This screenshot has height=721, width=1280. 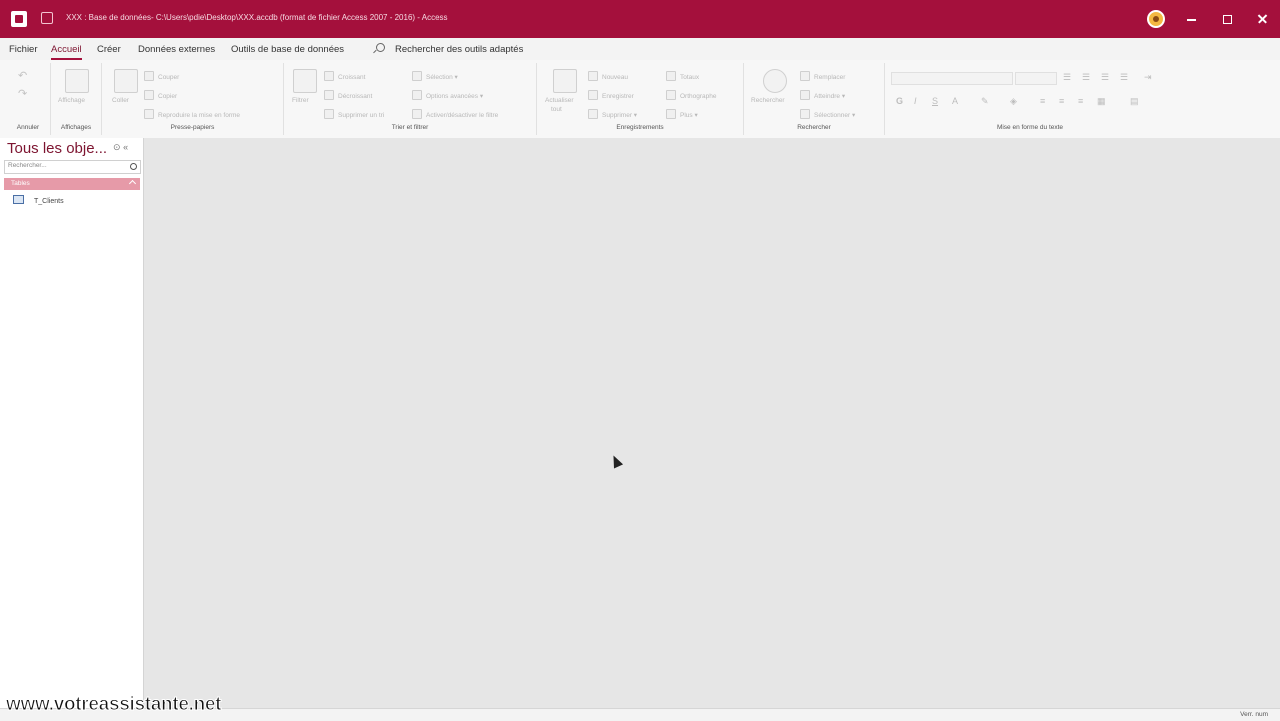 I want to click on filter-icon, so click(x=305, y=81).